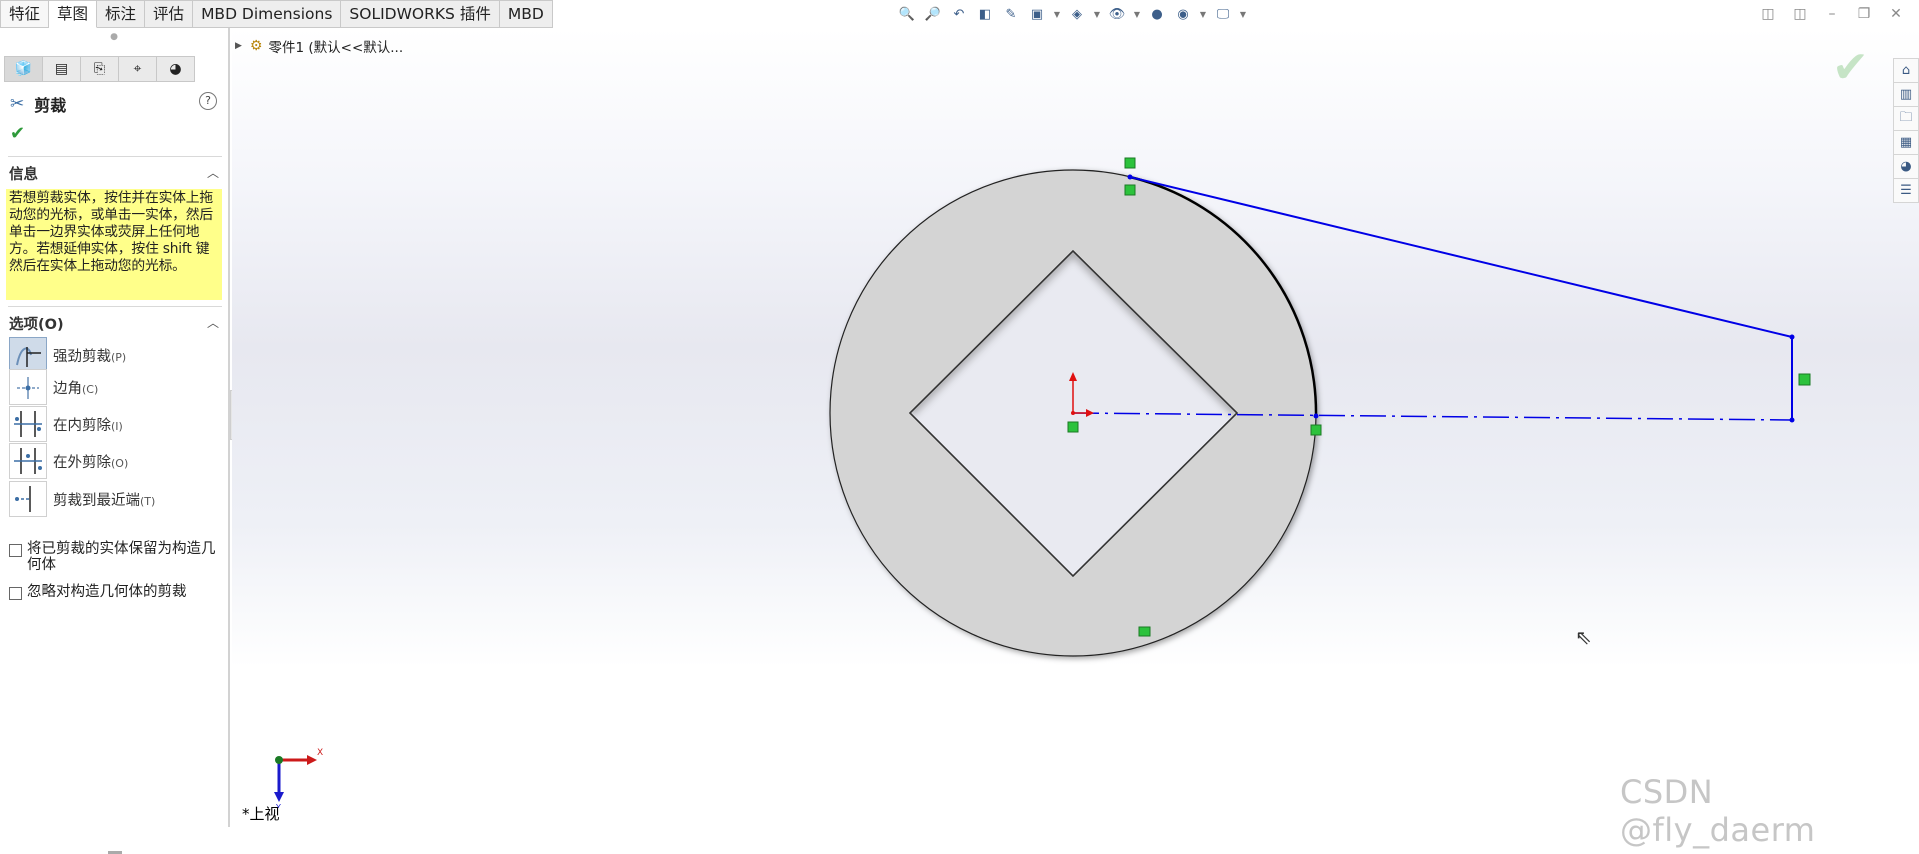 The height and width of the screenshot is (854, 1919). What do you see at coordinates (1906, 118) in the screenshot?
I see `file-explorer-icon: 🗀` at bounding box center [1906, 118].